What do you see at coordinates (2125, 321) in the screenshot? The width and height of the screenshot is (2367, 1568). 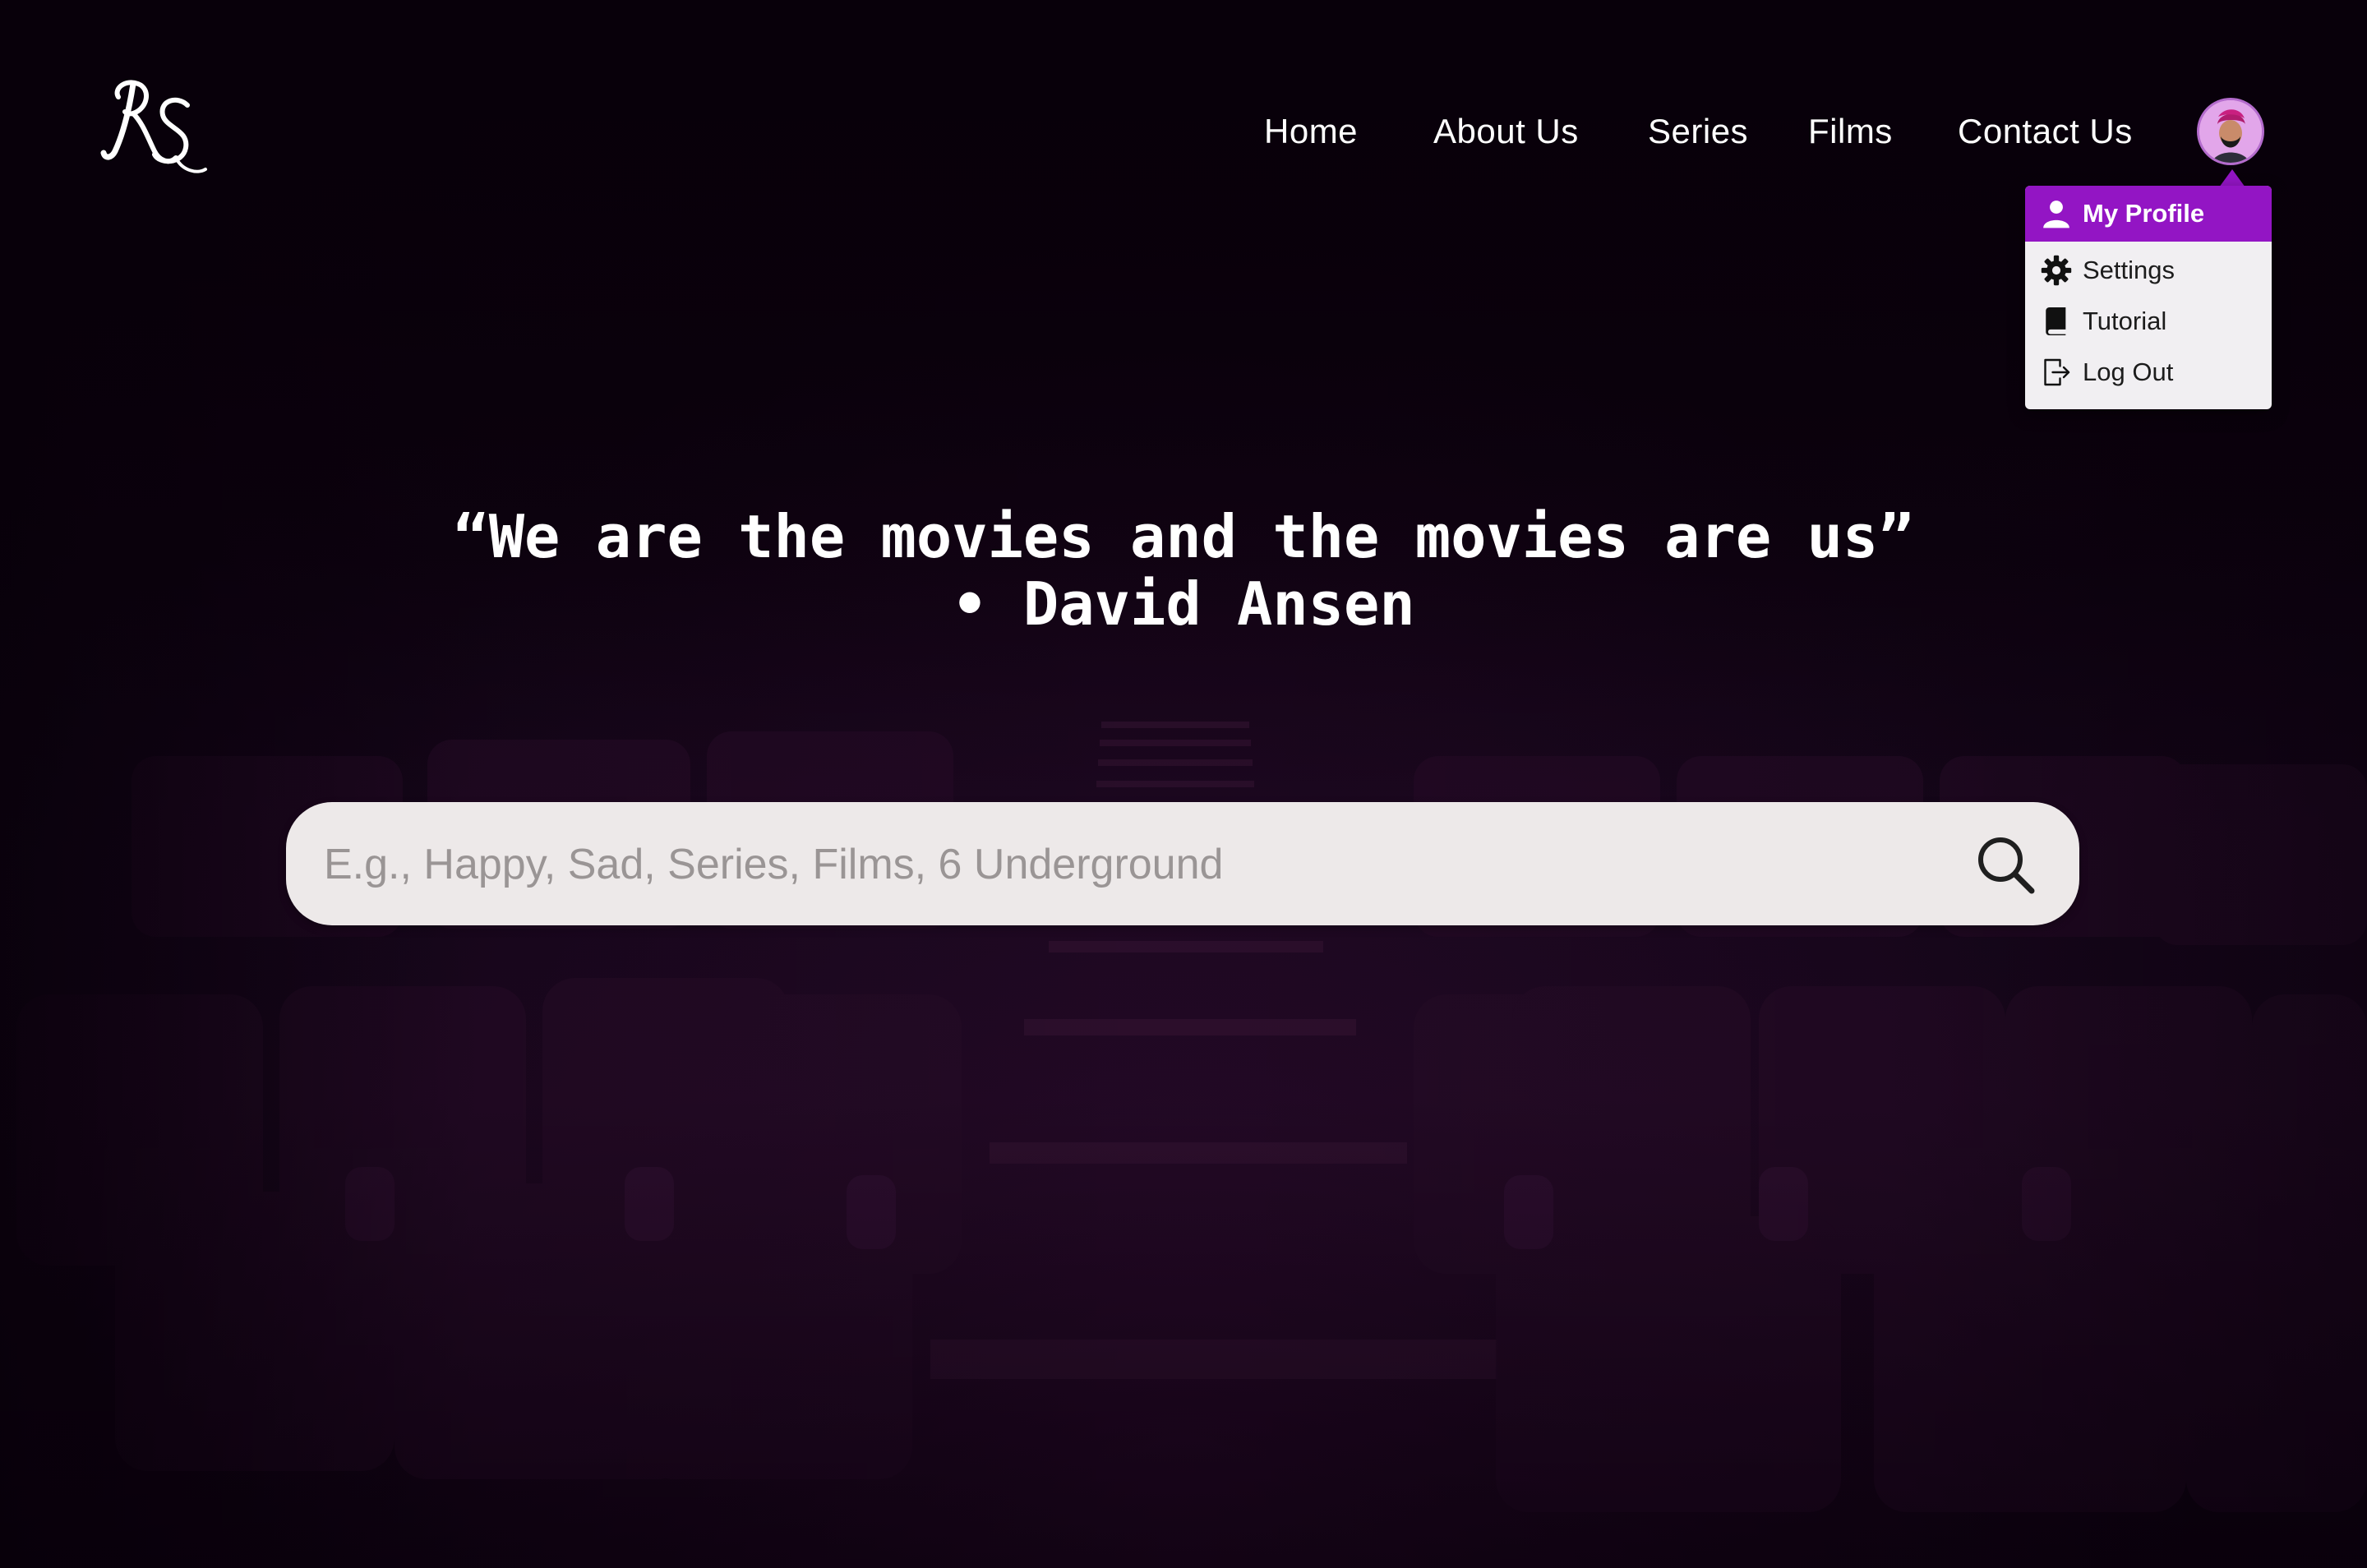 I see `menu-item-label: Tutorial` at bounding box center [2125, 321].